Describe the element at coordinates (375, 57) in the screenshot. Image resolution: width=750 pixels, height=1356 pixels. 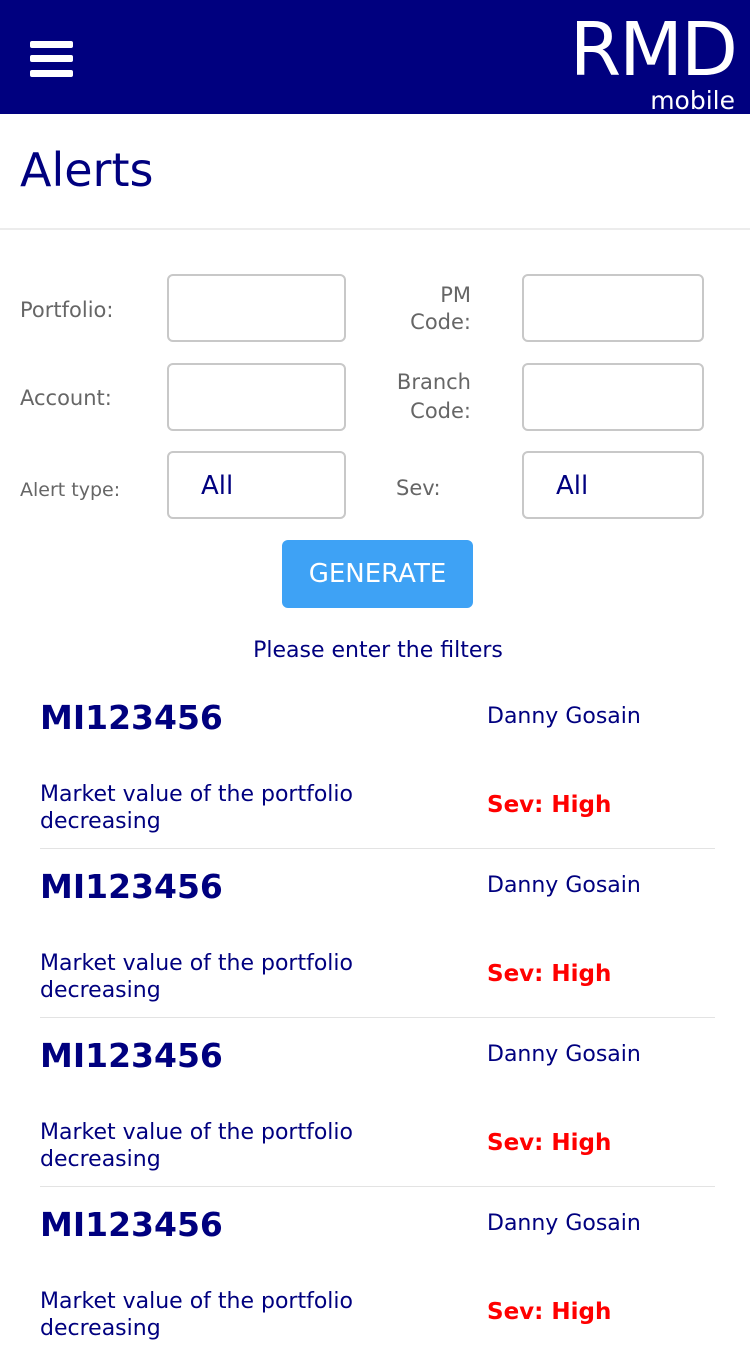
I see `app-header: RMD mobile` at that location.